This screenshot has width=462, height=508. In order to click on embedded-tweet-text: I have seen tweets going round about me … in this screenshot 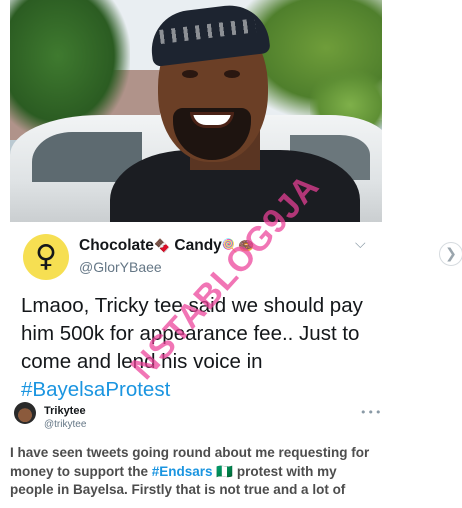, I will do `click(196, 472)`.